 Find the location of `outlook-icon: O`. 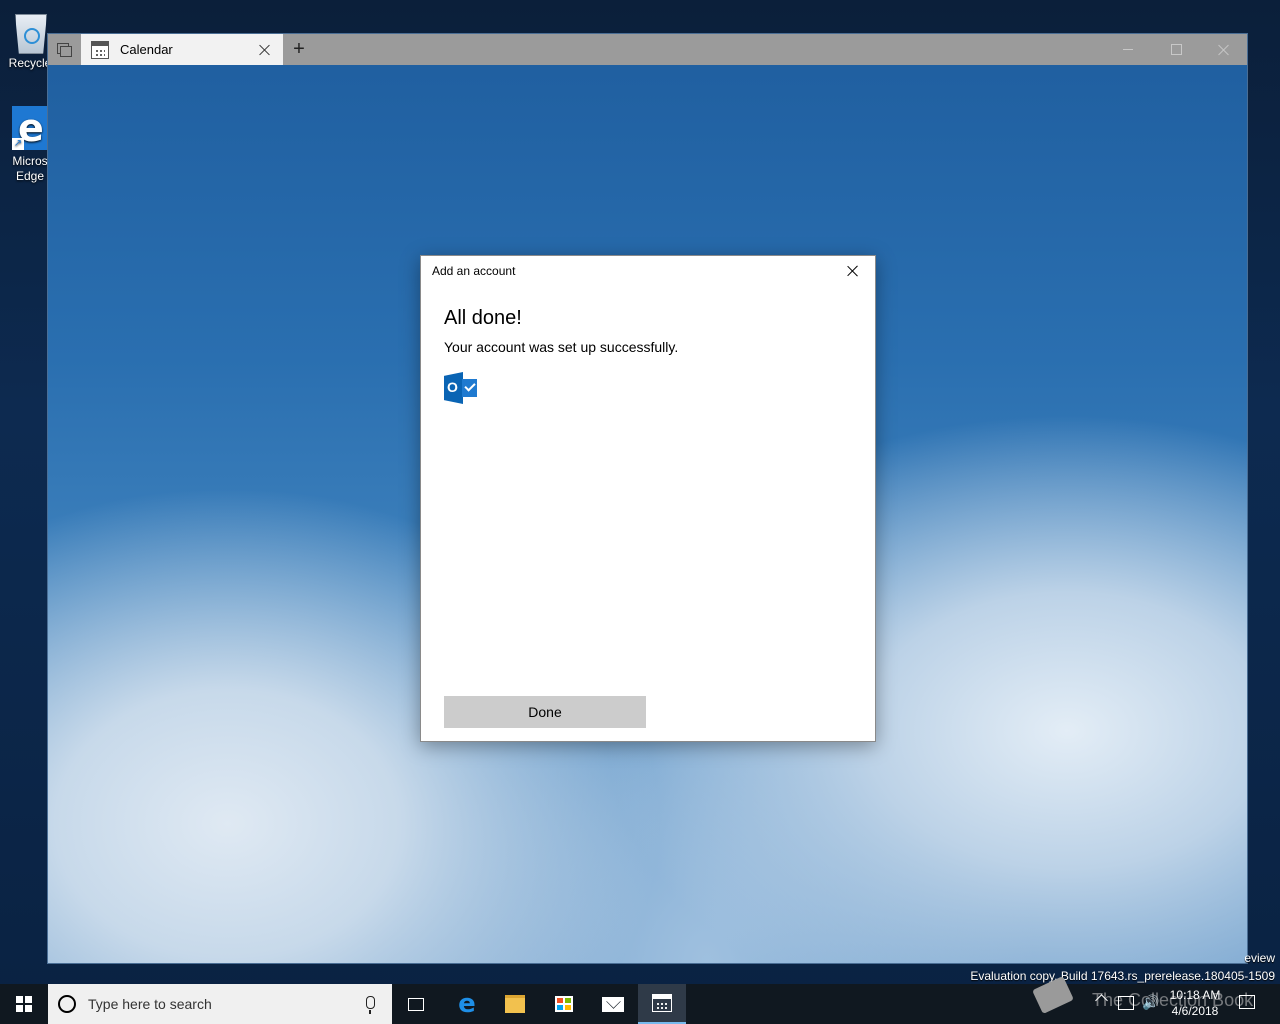

outlook-icon: O is located at coordinates (461, 388).